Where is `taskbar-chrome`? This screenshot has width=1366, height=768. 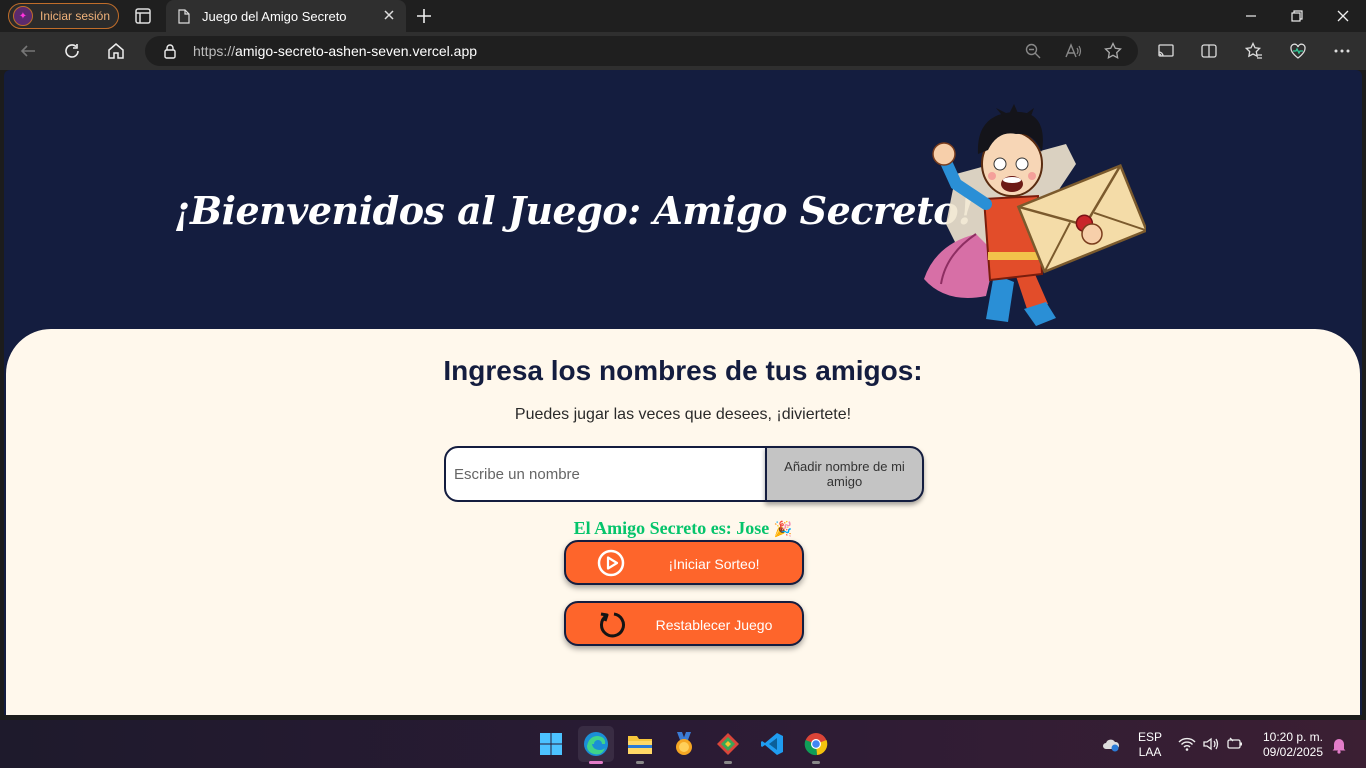
taskbar-chrome is located at coordinates (816, 745).